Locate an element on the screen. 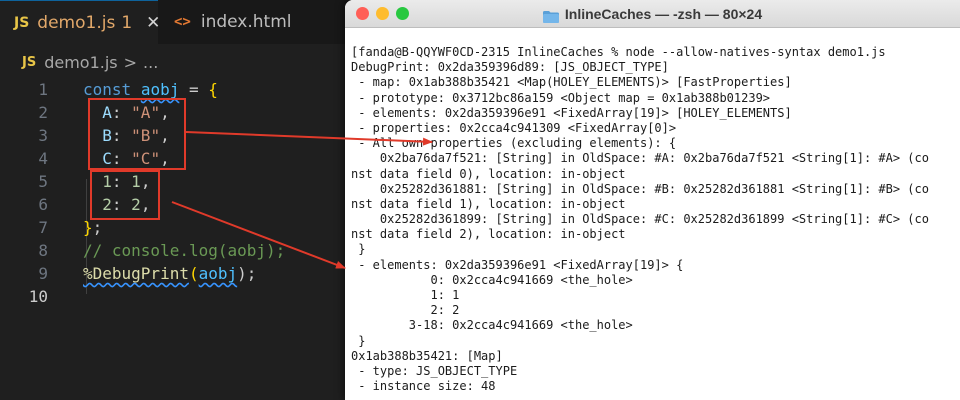 The height and width of the screenshot is (400, 960). terminal-titlebar: InlineCaches — -zsh — 80×24 is located at coordinates (652, 14).